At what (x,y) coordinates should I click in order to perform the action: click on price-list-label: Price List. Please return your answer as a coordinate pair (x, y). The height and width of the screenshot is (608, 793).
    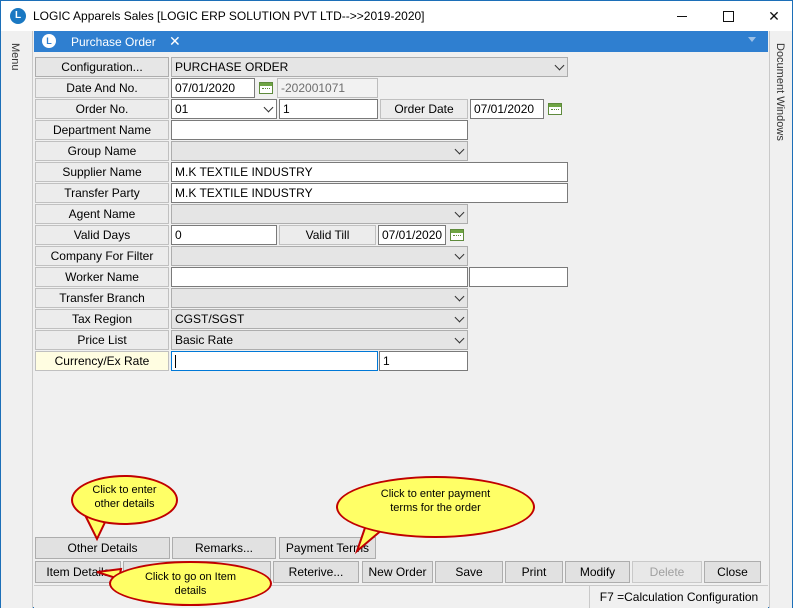
    Looking at the image, I should click on (102, 340).